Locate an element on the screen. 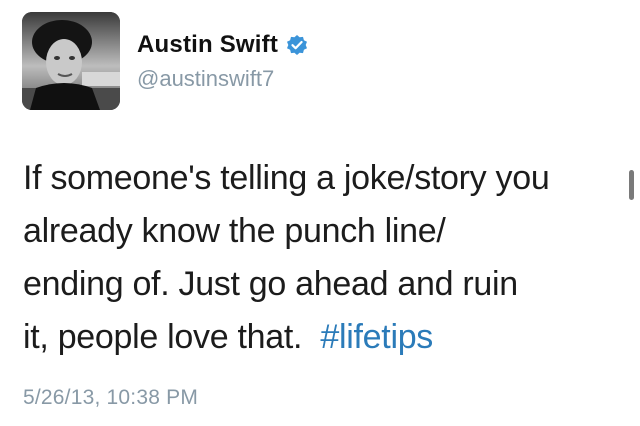 The height and width of the screenshot is (426, 640). scrollbar is located at coordinates (631, 185).